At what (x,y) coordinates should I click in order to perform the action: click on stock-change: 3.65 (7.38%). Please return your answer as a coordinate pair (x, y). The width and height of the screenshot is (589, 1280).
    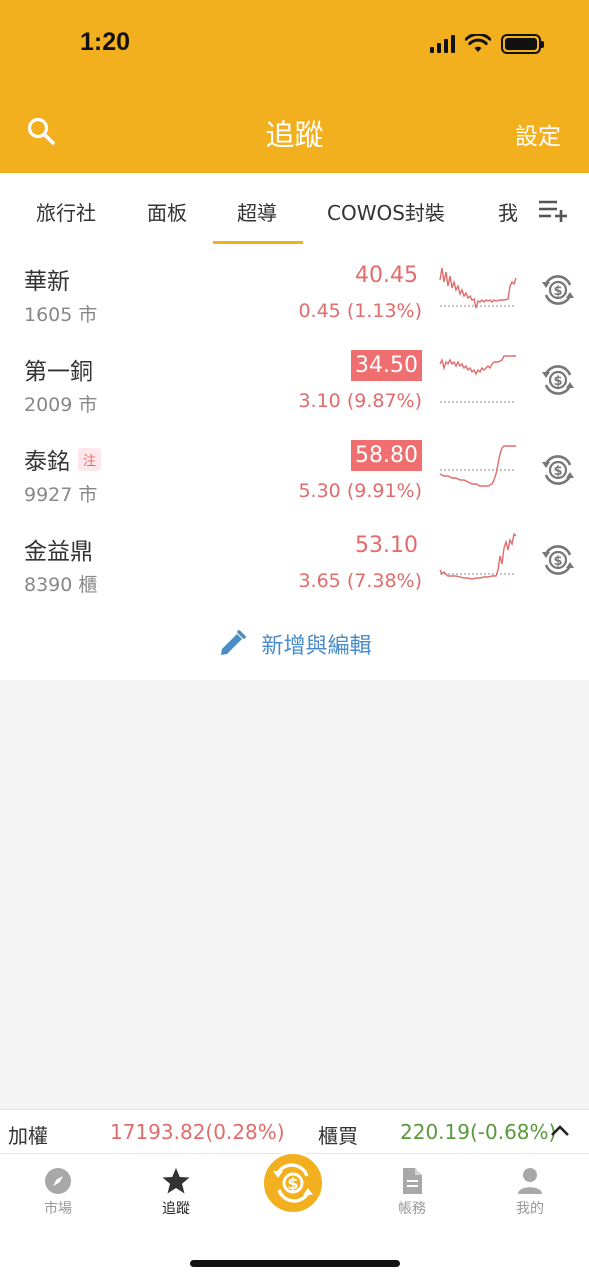
    Looking at the image, I should click on (360, 581).